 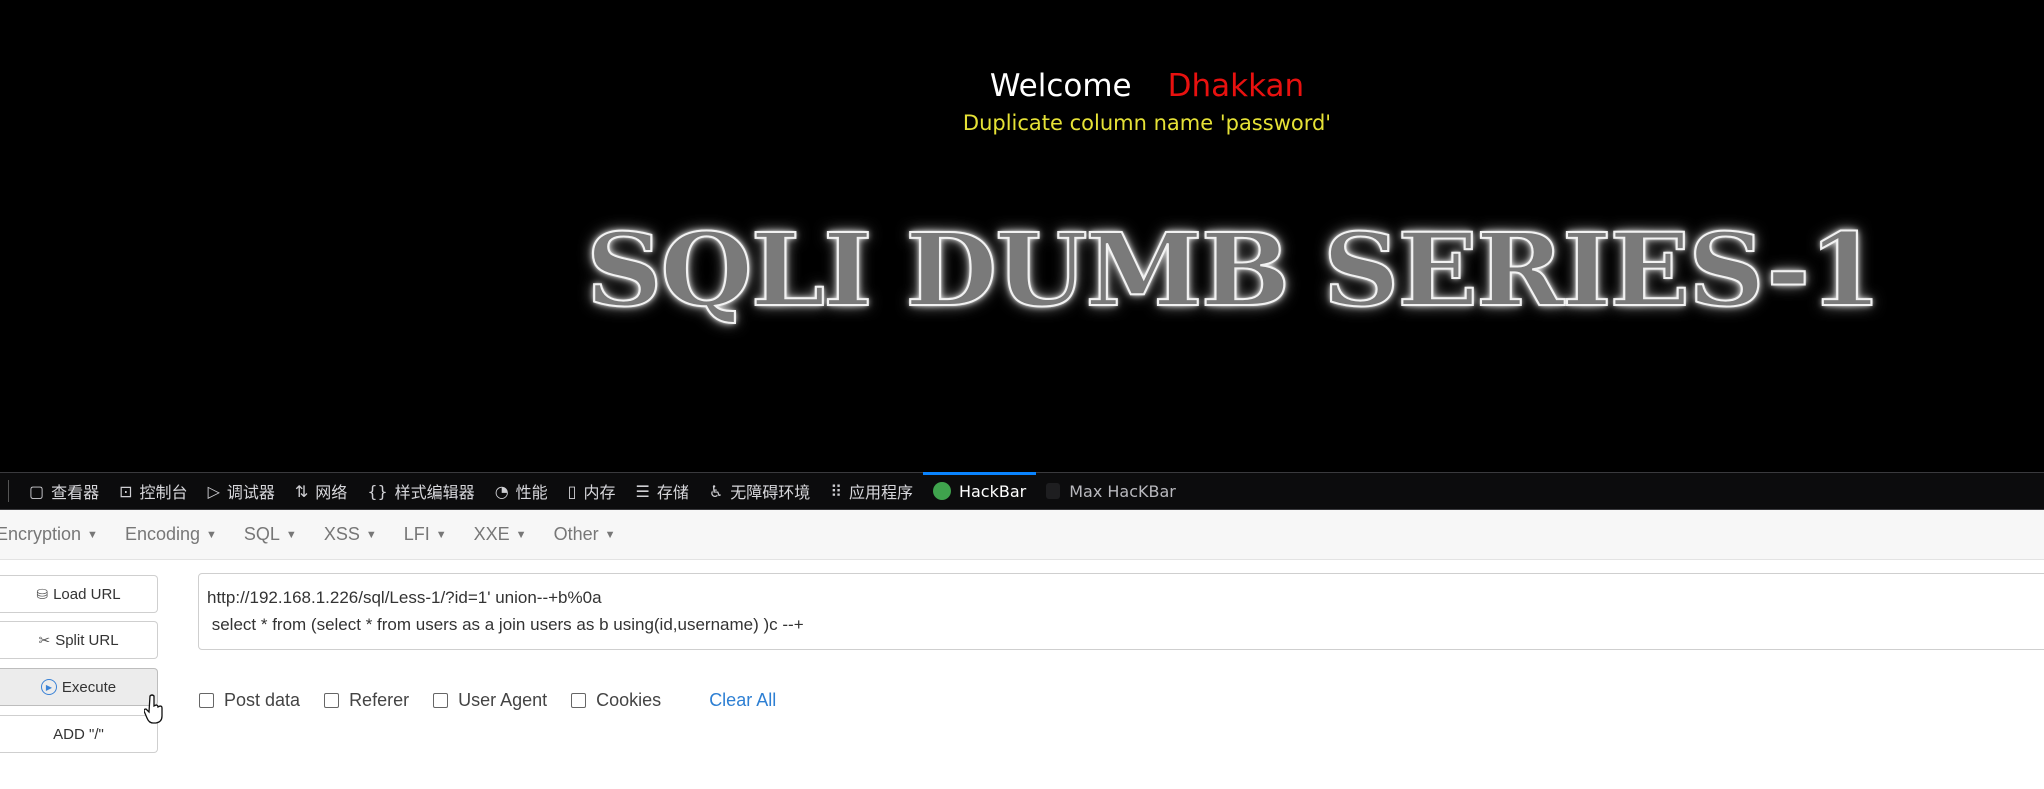 I want to click on post-data-checkbox: Post data, so click(x=249, y=700).